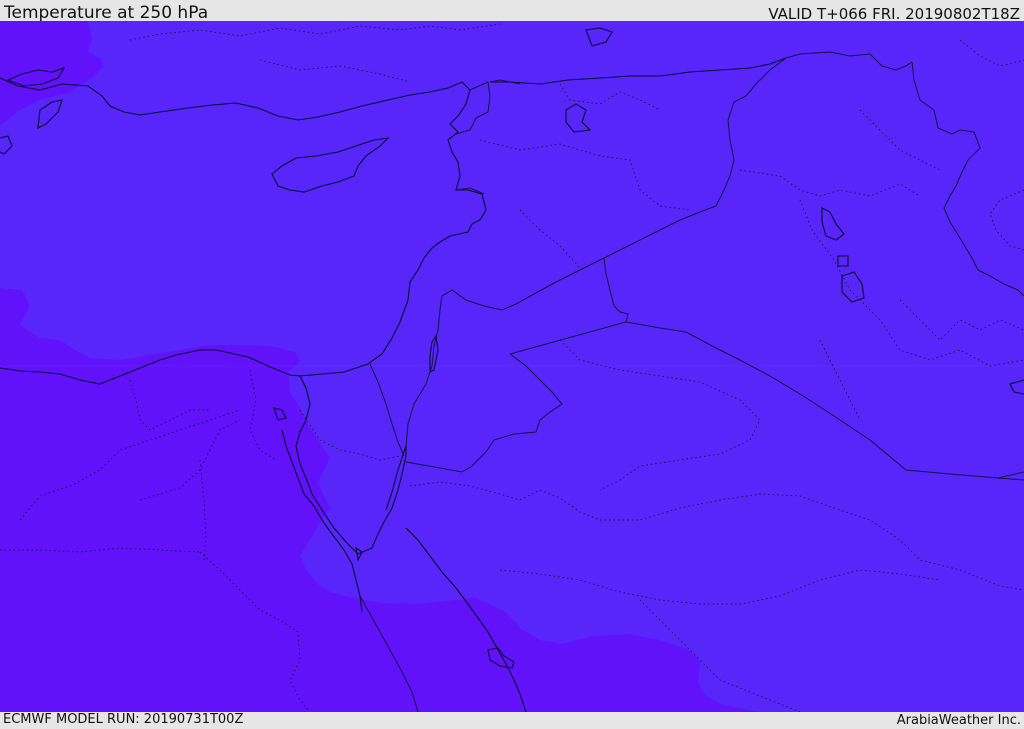 The height and width of the screenshot is (729, 1024). What do you see at coordinates (958, 720) in the screenshot?
I see `credit-label: ArabiaWeather Inc.` at bounding box center [958, 720].